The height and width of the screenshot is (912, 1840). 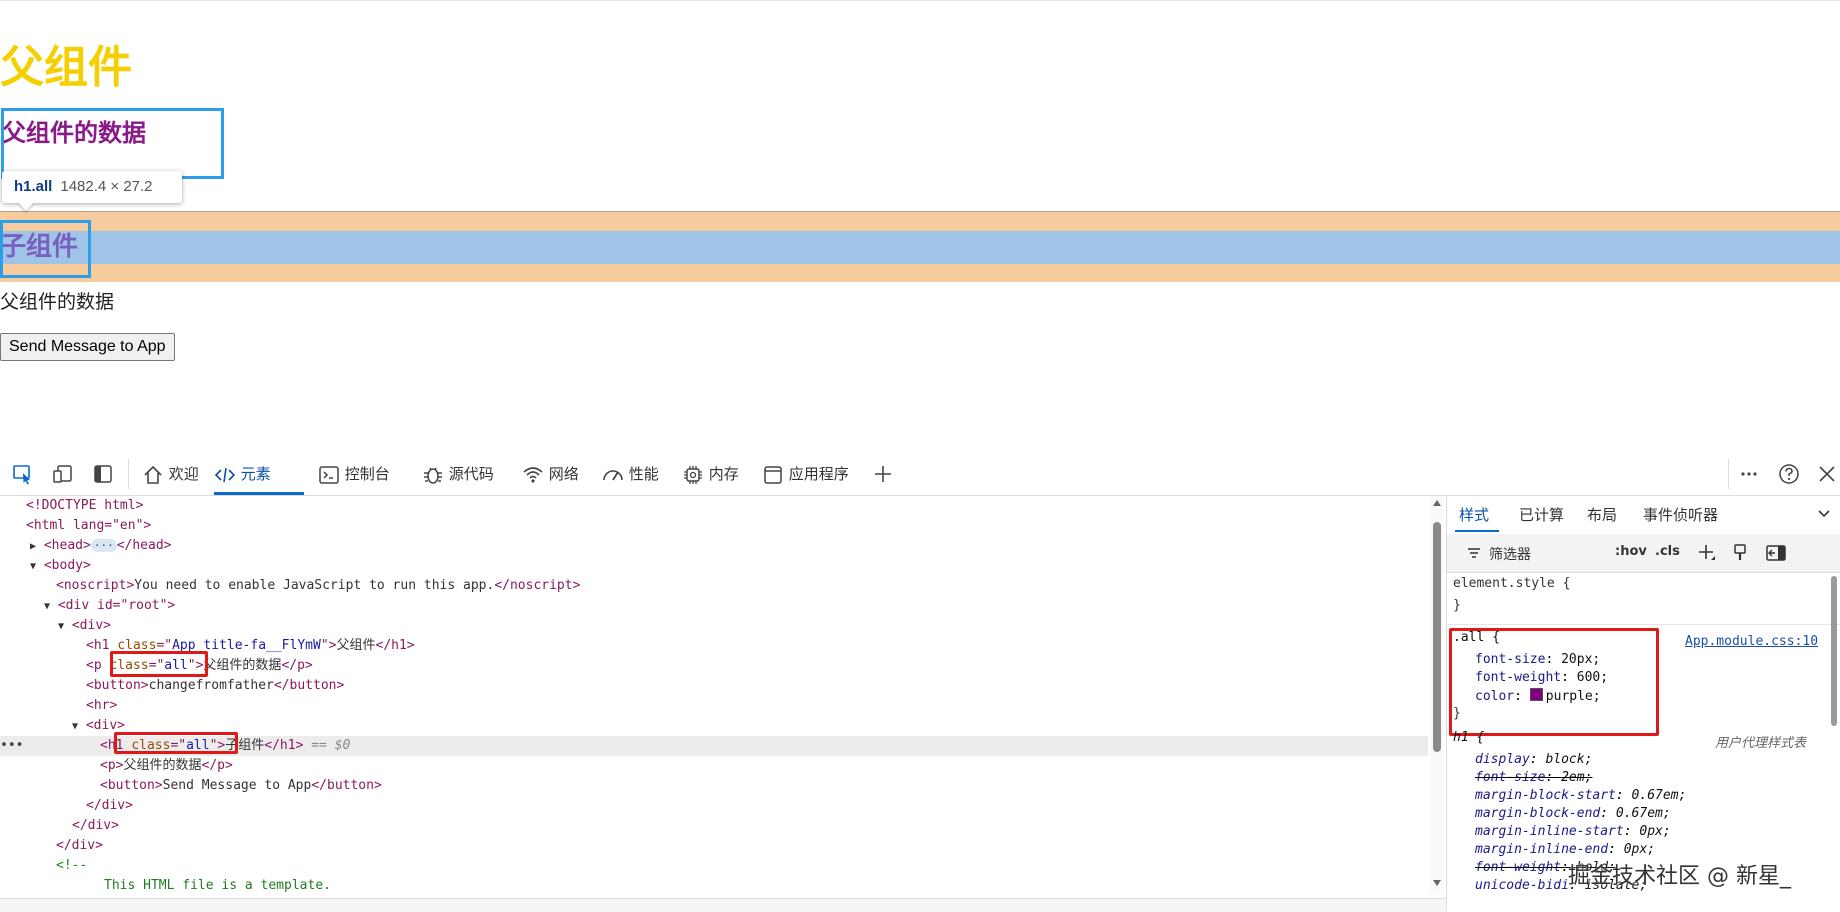 What do you see at coordinates (1749, 476) in the screenshot?
I see `more-options-icon` at bounding box center [1749, 476].